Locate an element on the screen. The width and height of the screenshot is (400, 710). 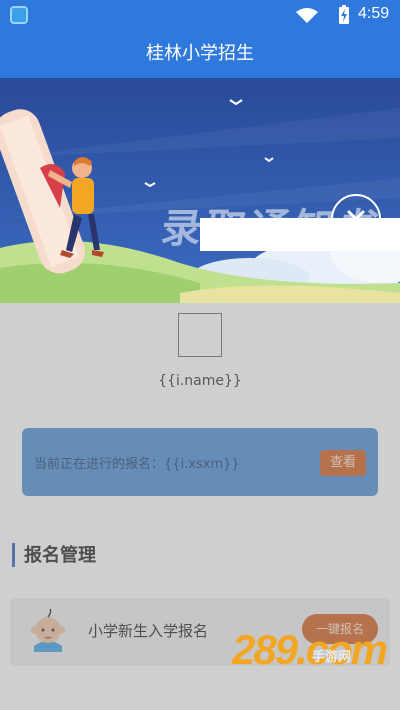
close-button is located at coordinates (356, 219).